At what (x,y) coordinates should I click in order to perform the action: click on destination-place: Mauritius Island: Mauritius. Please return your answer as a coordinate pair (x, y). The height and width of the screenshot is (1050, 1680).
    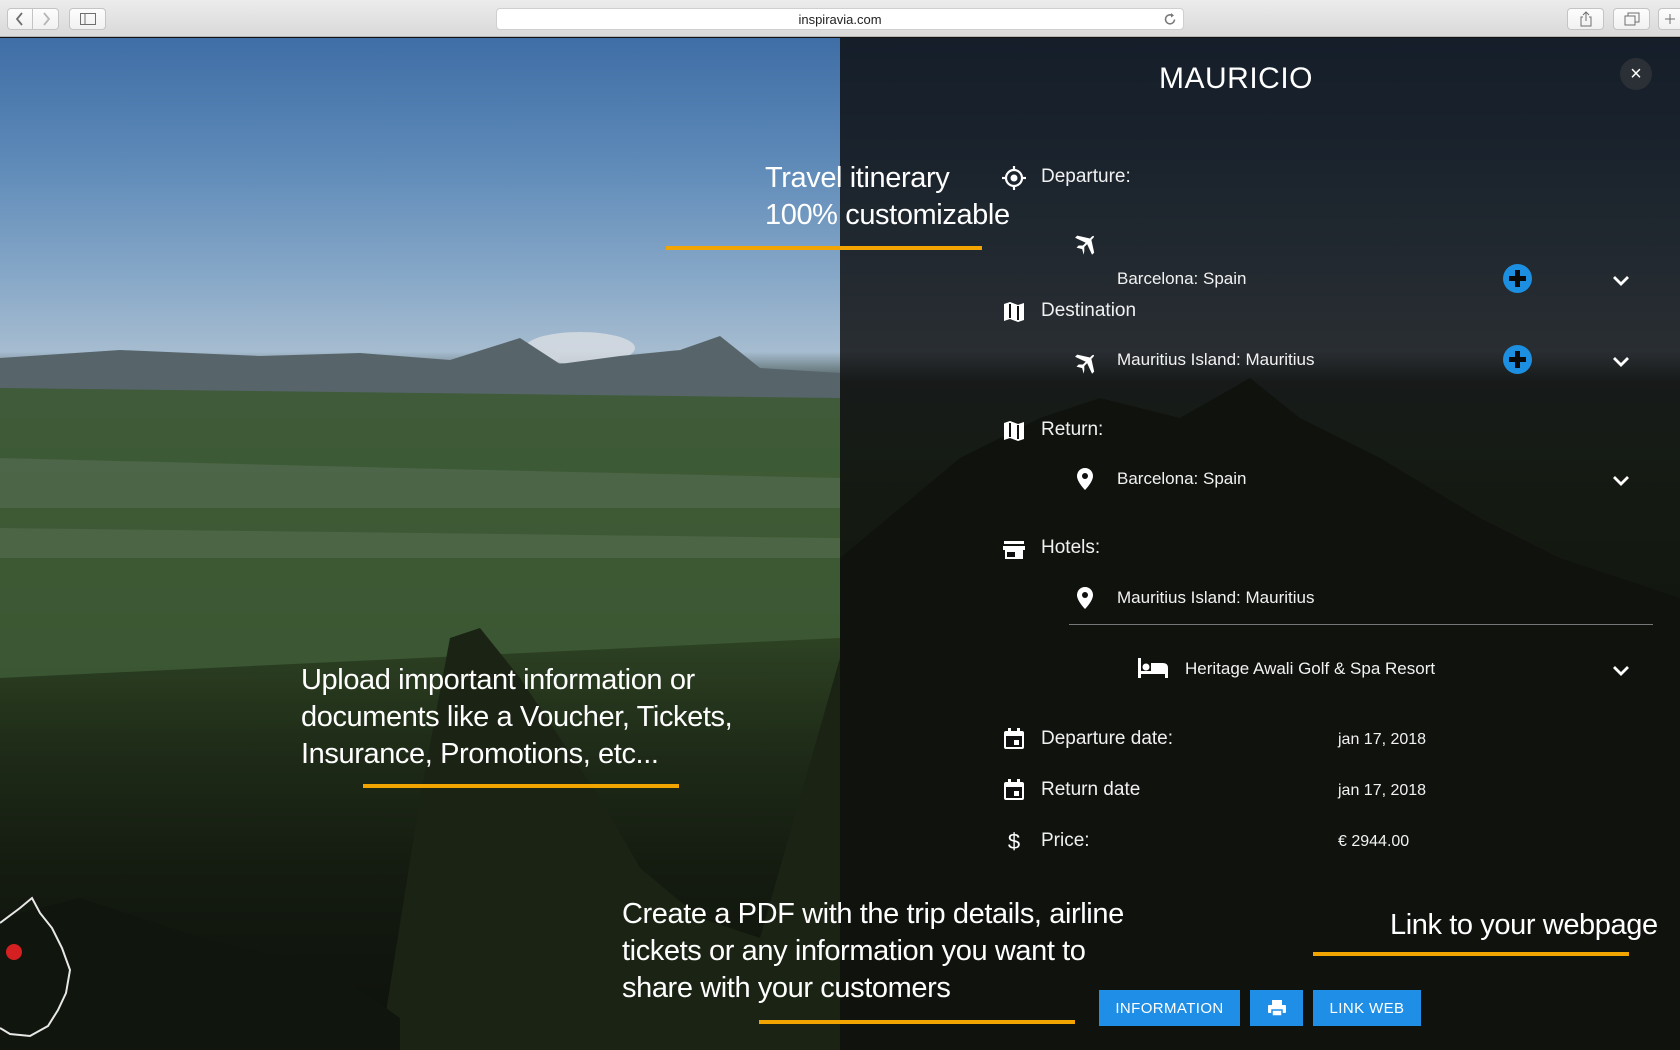
    Looking at the image, I should click on (1215, 360).